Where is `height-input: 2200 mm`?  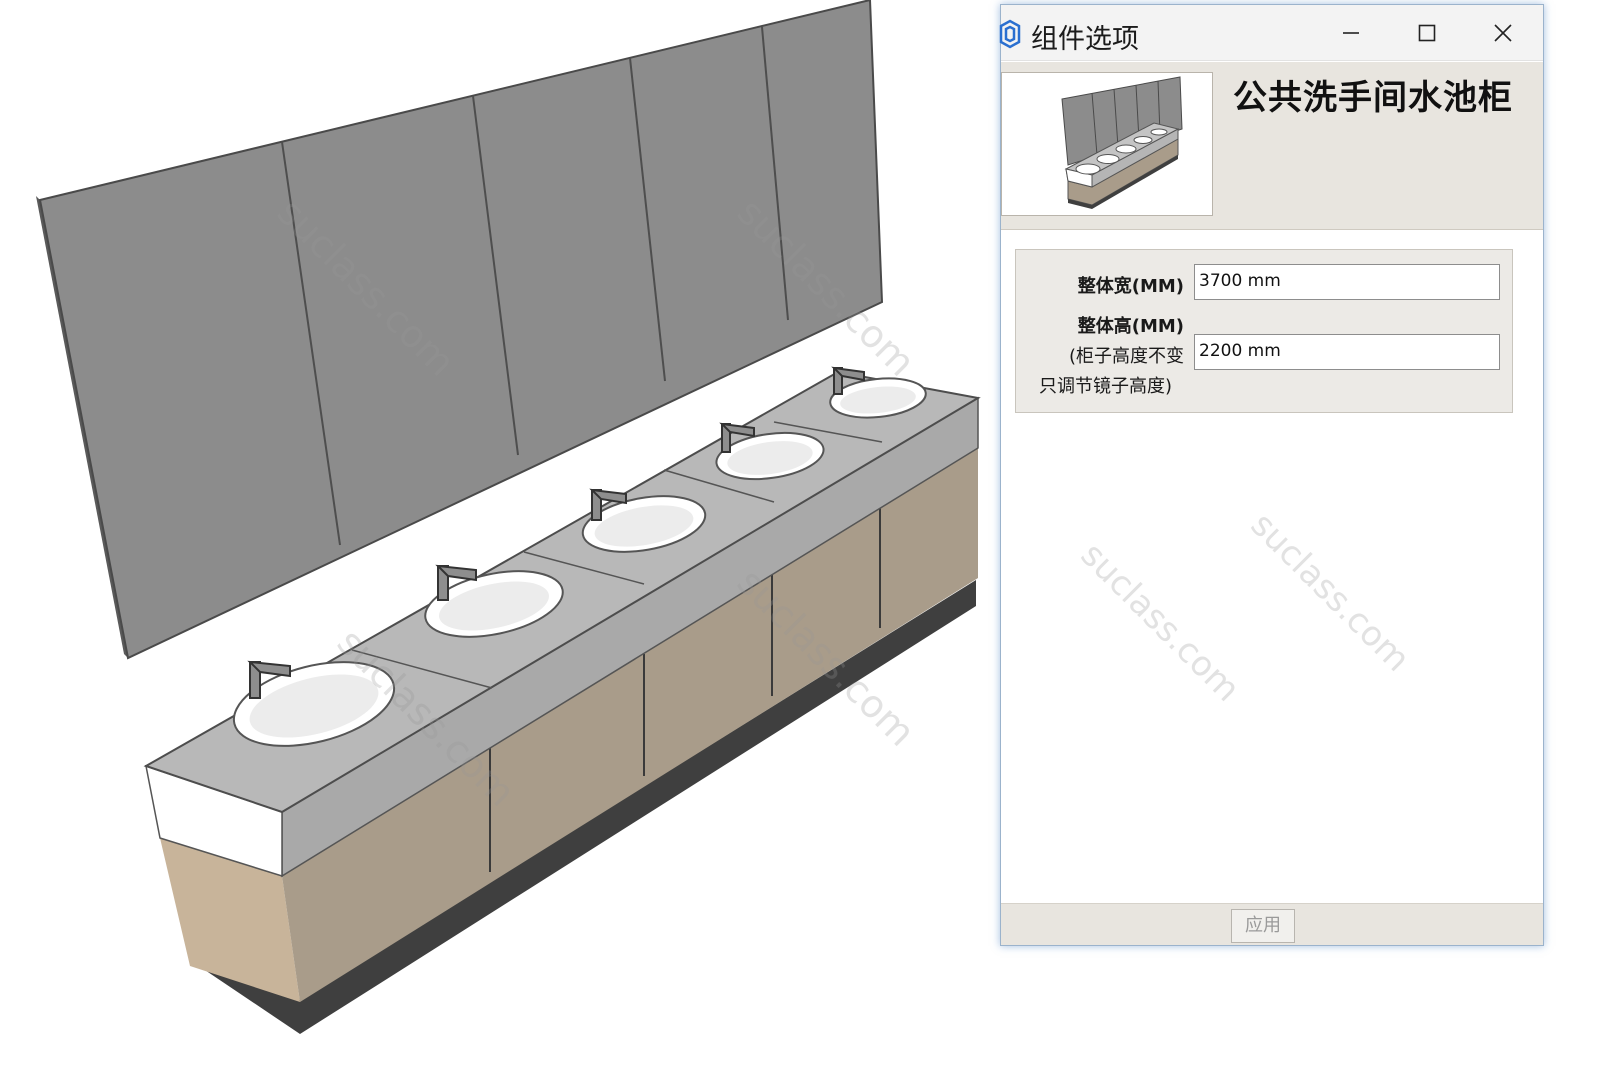
height-input: 2200 mm is located at coordinates (1347, 352).